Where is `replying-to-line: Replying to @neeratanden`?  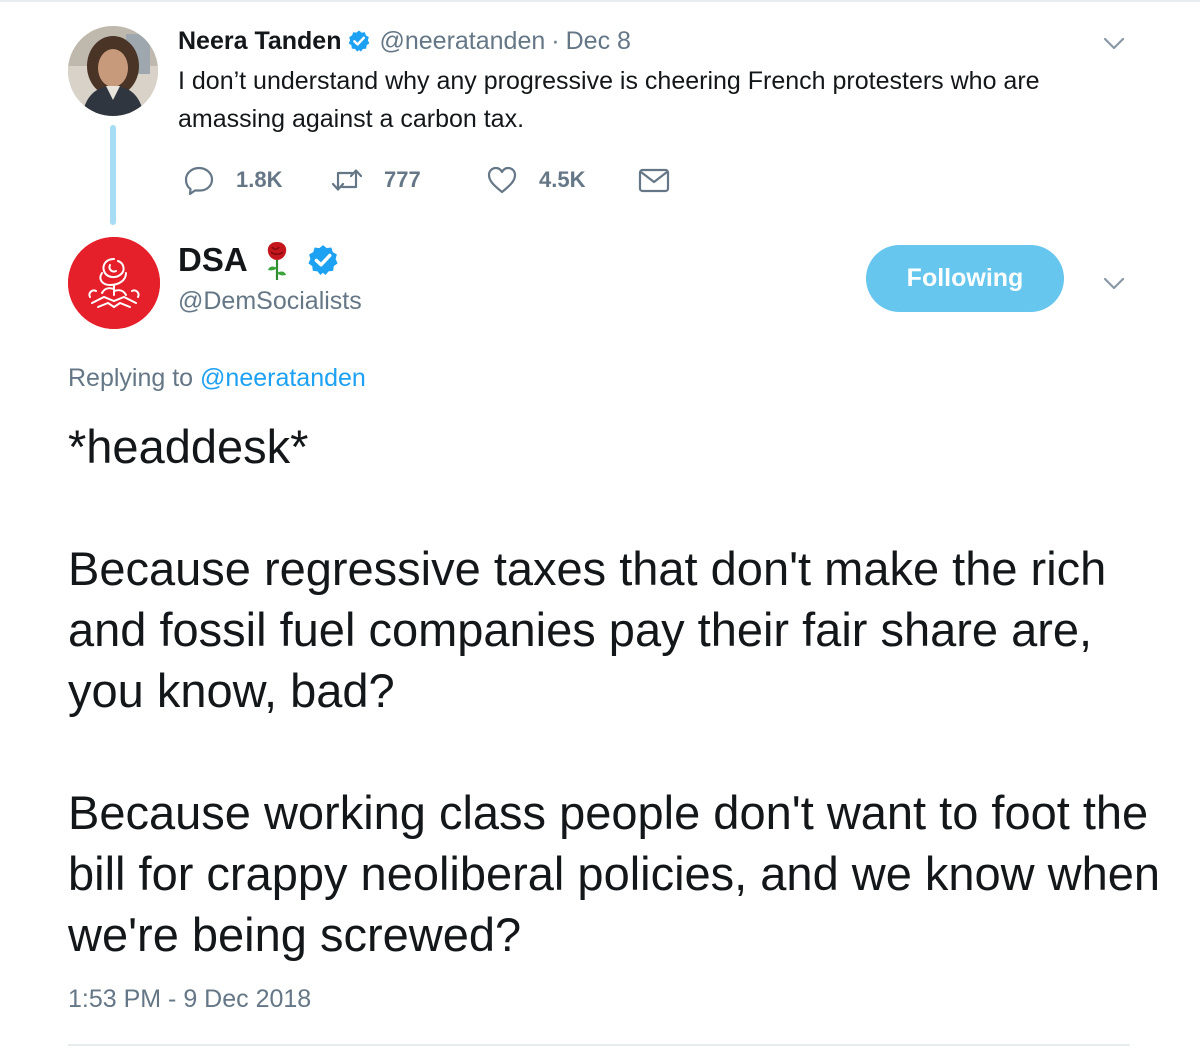
replying-to-line: Replying to @neeratanden is located at coordinates (217, 378).